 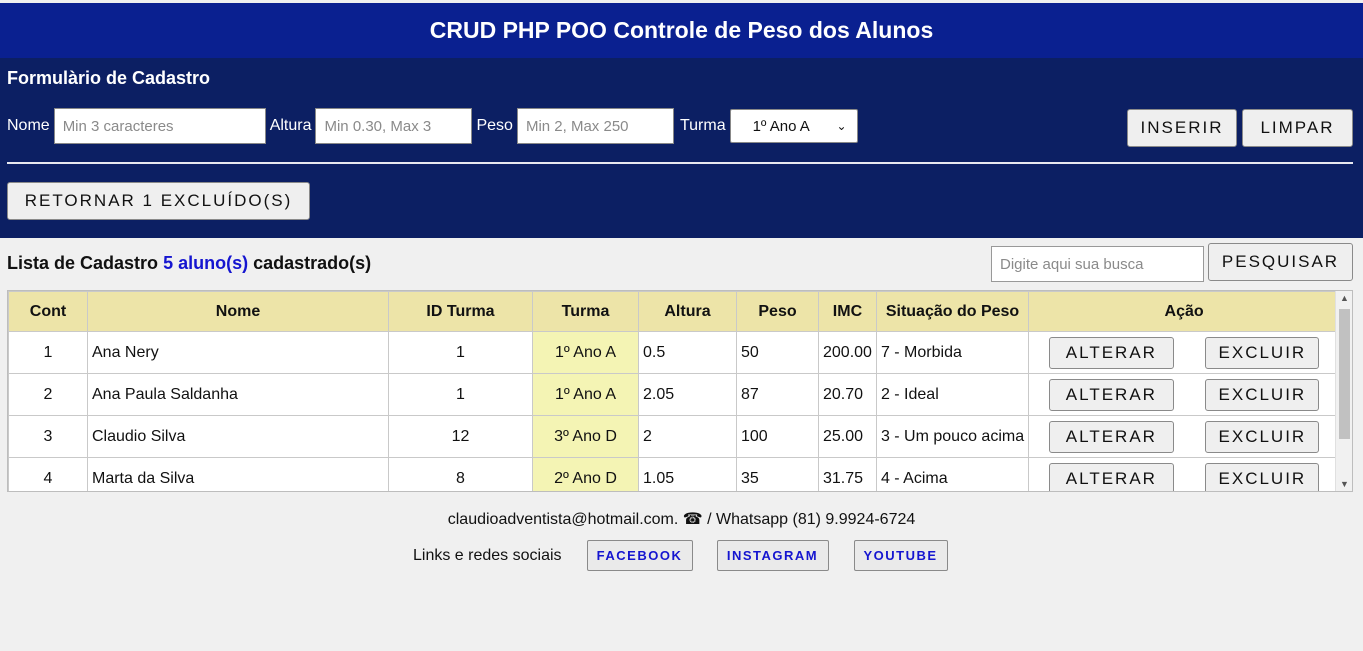 I want to click on turma-label: Turma, so click(x=702, y=125).